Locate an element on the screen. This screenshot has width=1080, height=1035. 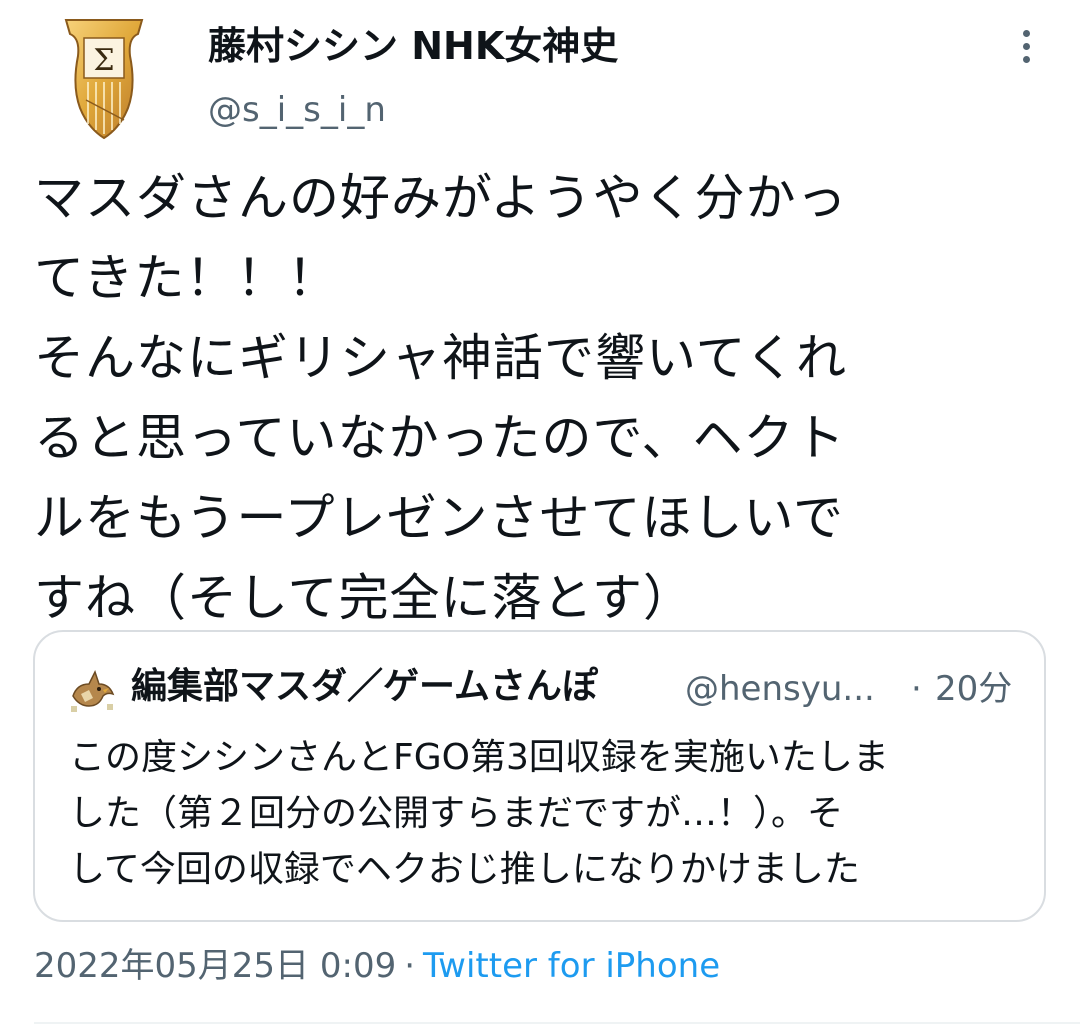
divider is located at coordinates (557, 1023).